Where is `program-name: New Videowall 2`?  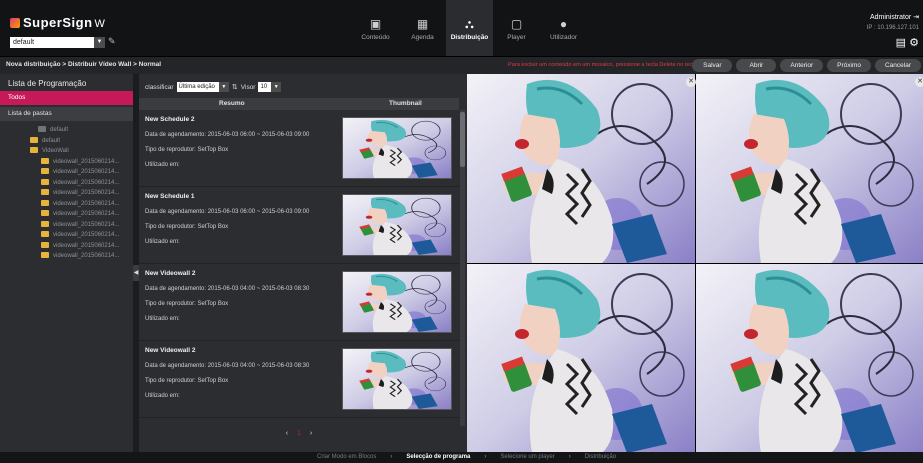 program-name: New Videowall 2 is located at coordinates (170, 350).